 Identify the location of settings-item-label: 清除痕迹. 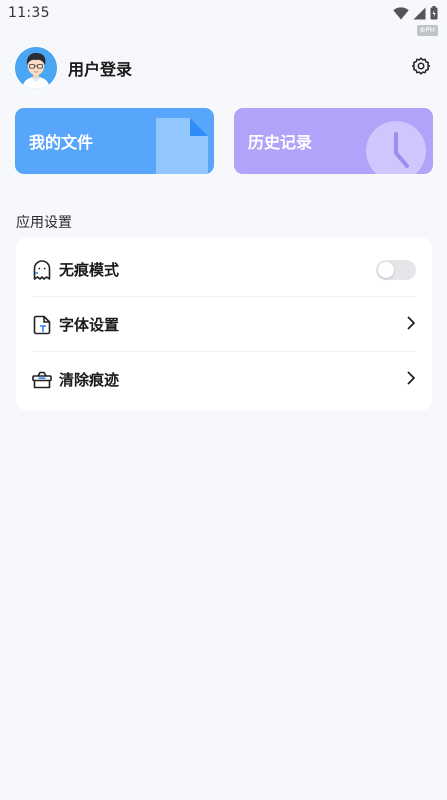
(89, 380).